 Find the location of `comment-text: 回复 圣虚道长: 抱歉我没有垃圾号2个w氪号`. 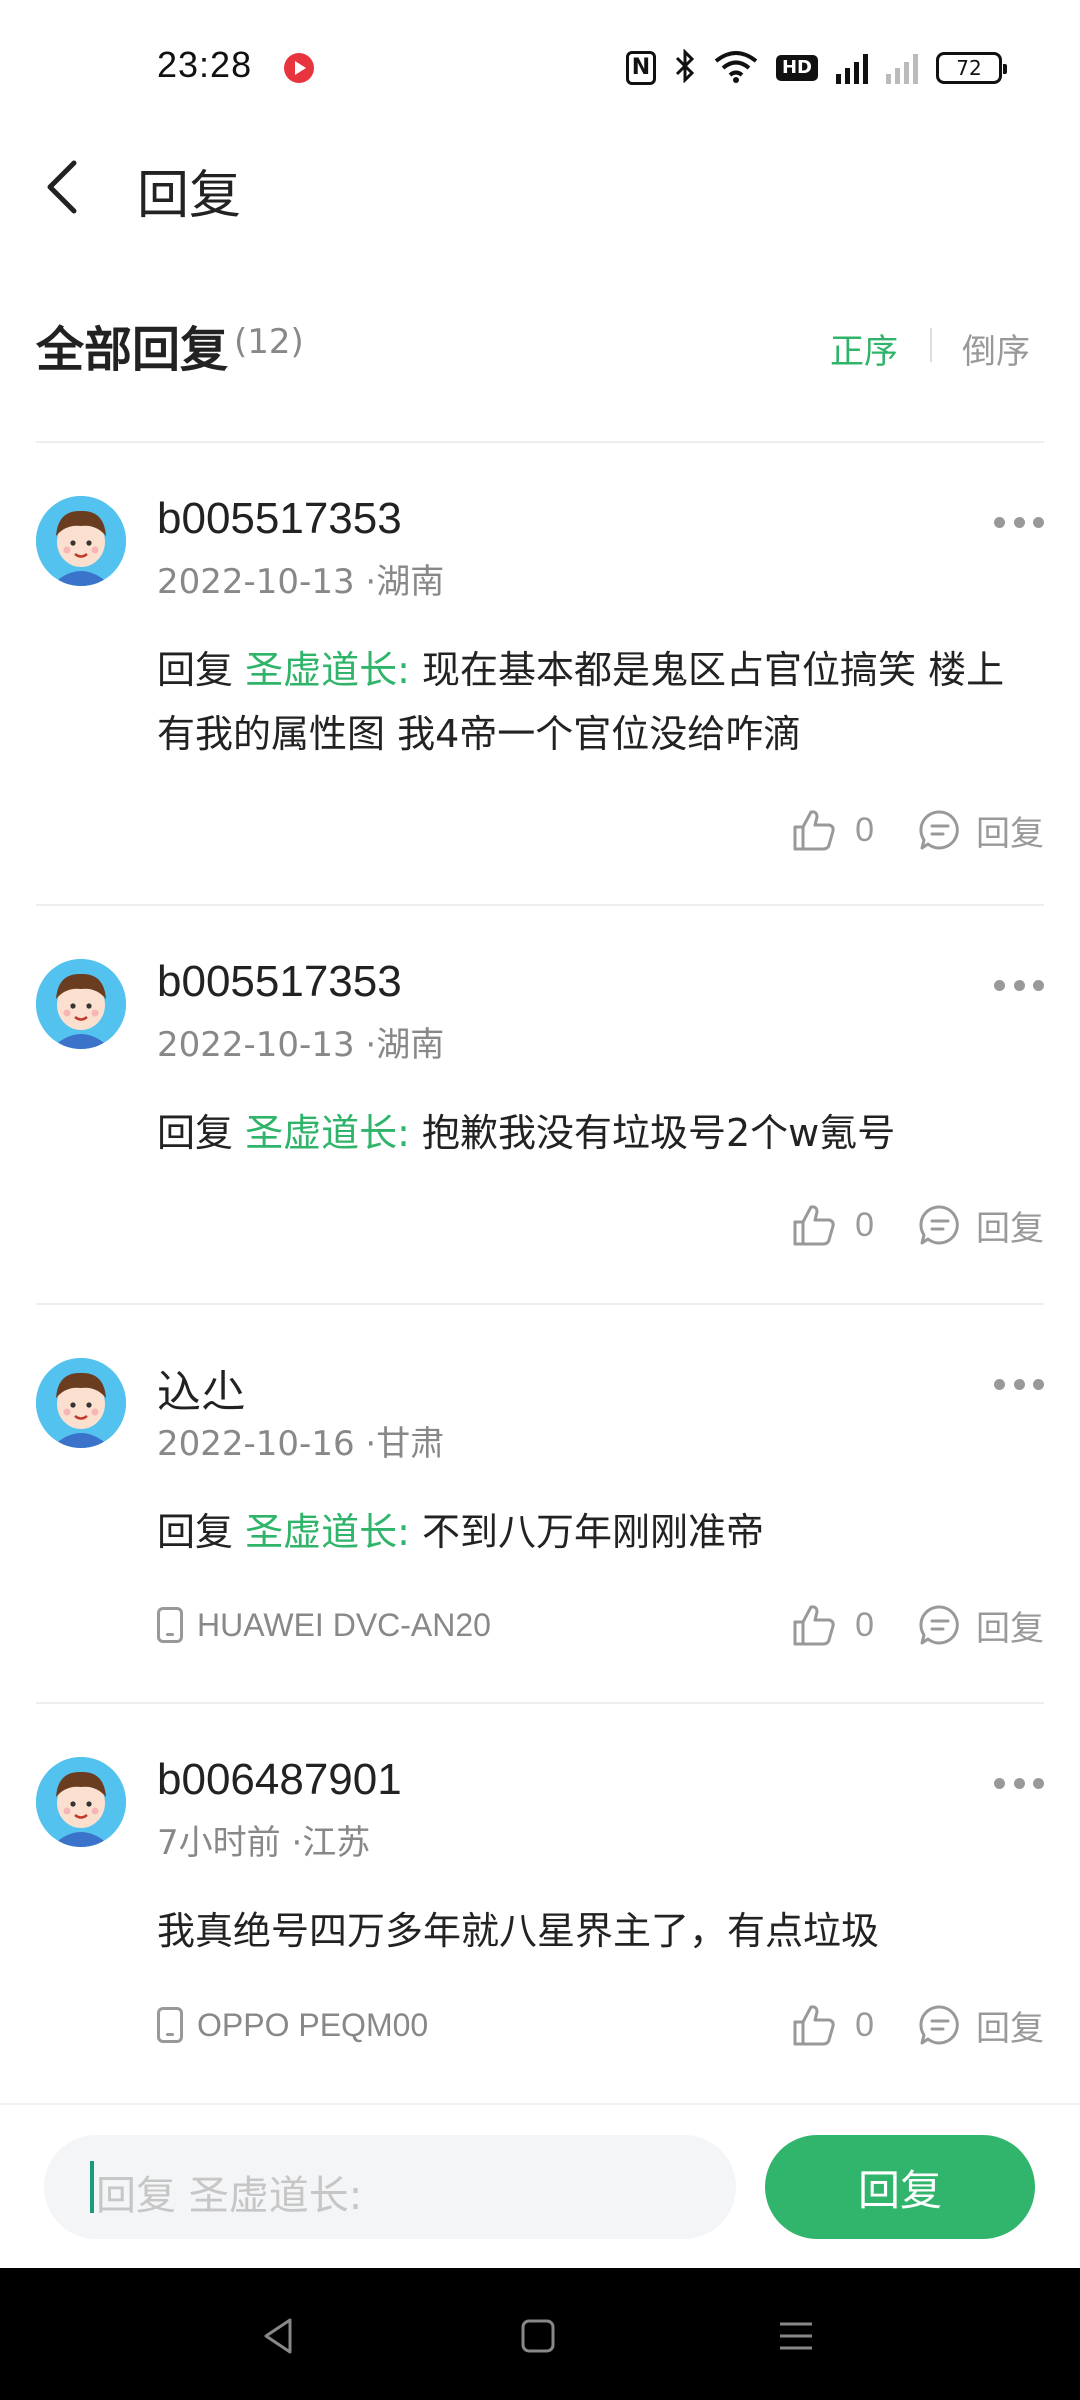

comment-text: 回复 圣虚道长: 抱歉我没有垃圾号2个w氪号 is located at coordinates (597, 1133).